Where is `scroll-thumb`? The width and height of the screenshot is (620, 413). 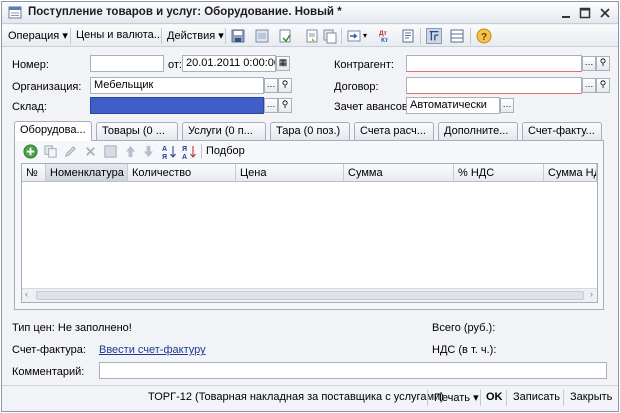
scroll-thumb is located at coordinates (310, 295).